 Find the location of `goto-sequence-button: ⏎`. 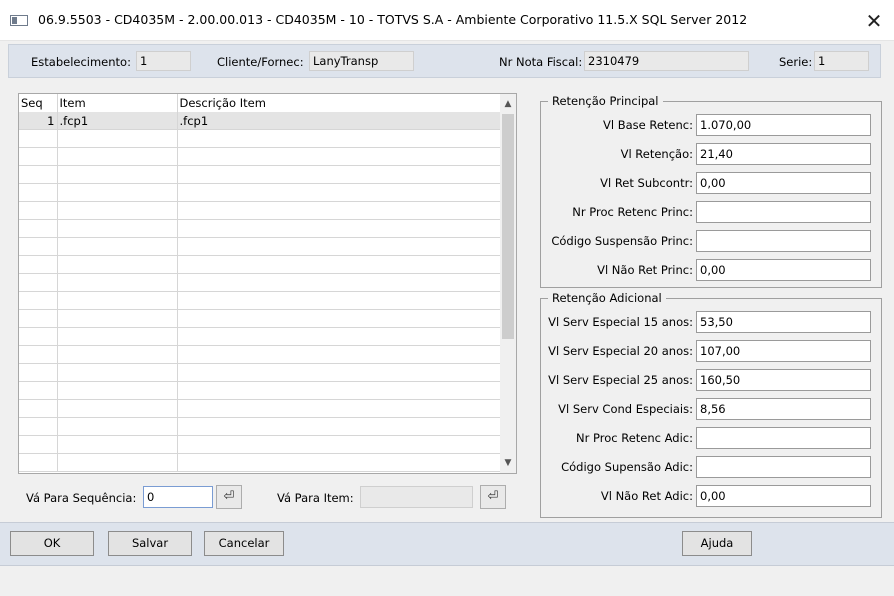

goto-sequence-button: ⏎ is located at coordinates (229, 497).